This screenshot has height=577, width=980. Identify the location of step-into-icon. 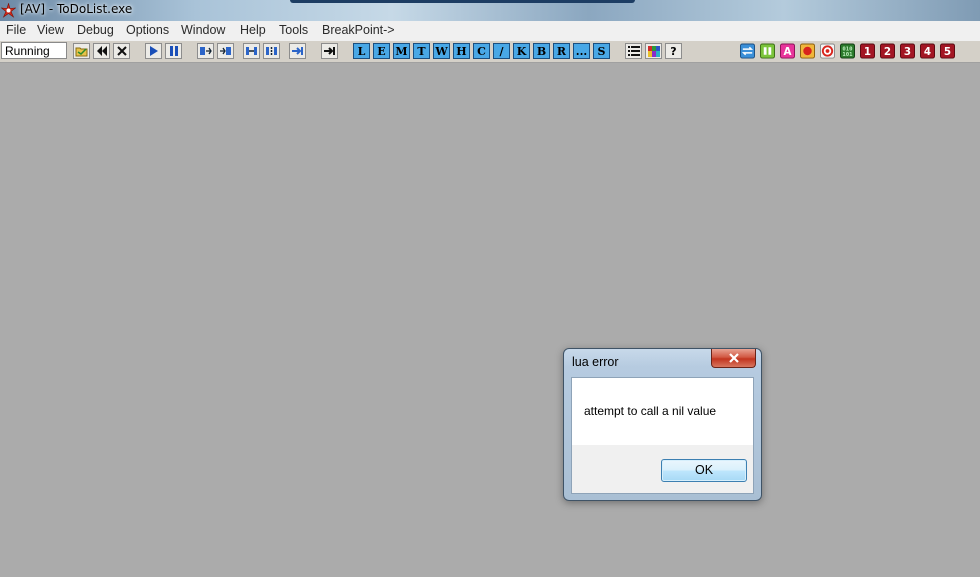
(205, 51).